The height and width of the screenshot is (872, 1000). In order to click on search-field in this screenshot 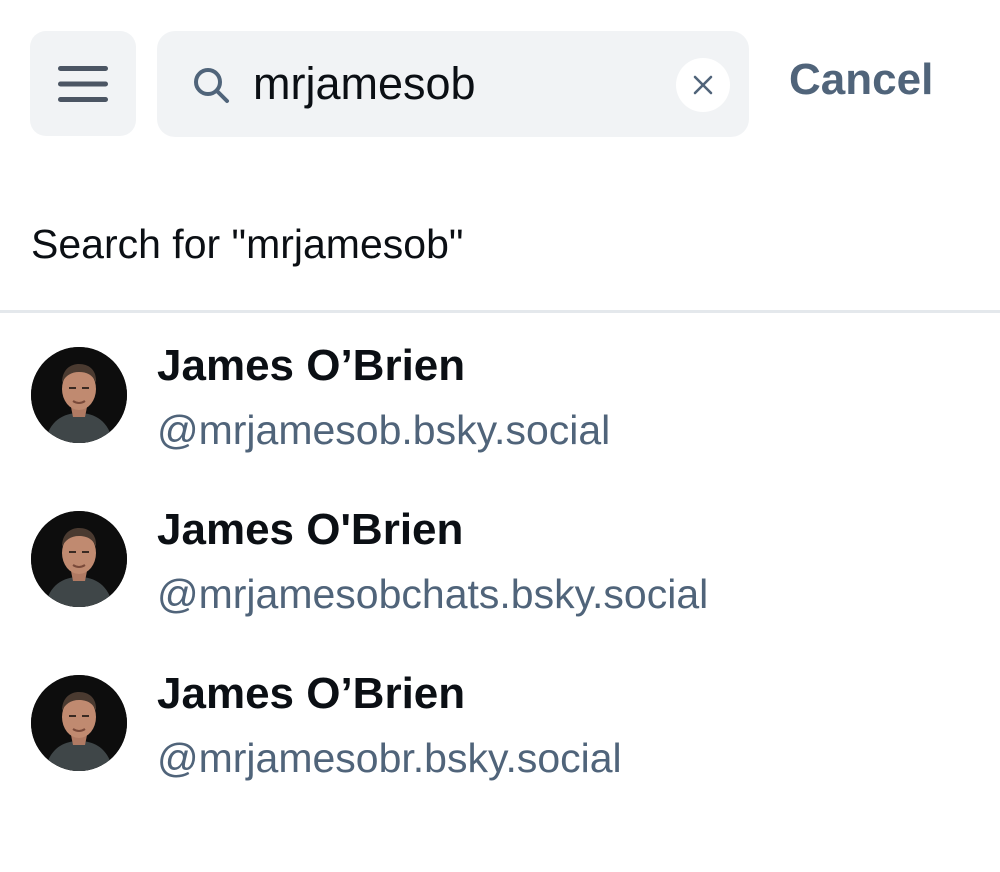, I will do `click(453, 84)`.